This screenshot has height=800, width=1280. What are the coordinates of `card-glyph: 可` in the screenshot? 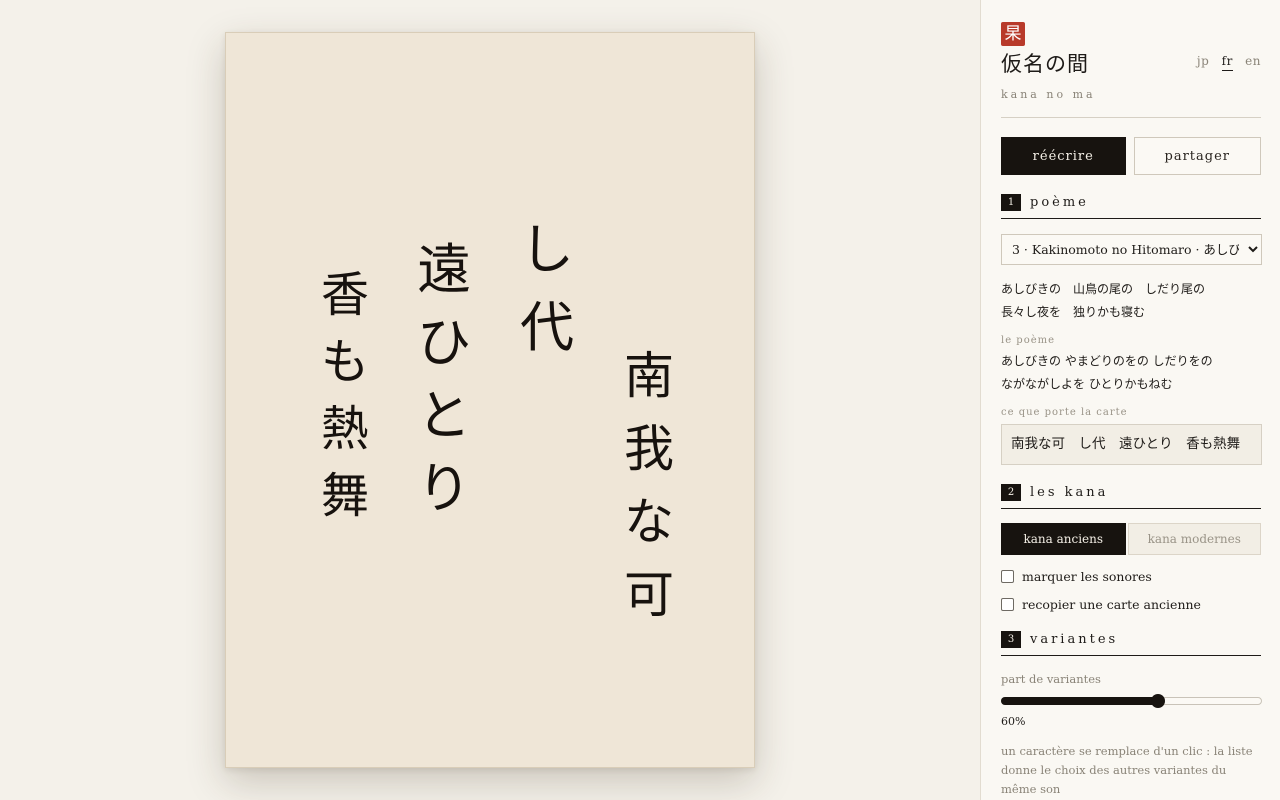 It's located at (649, 595).